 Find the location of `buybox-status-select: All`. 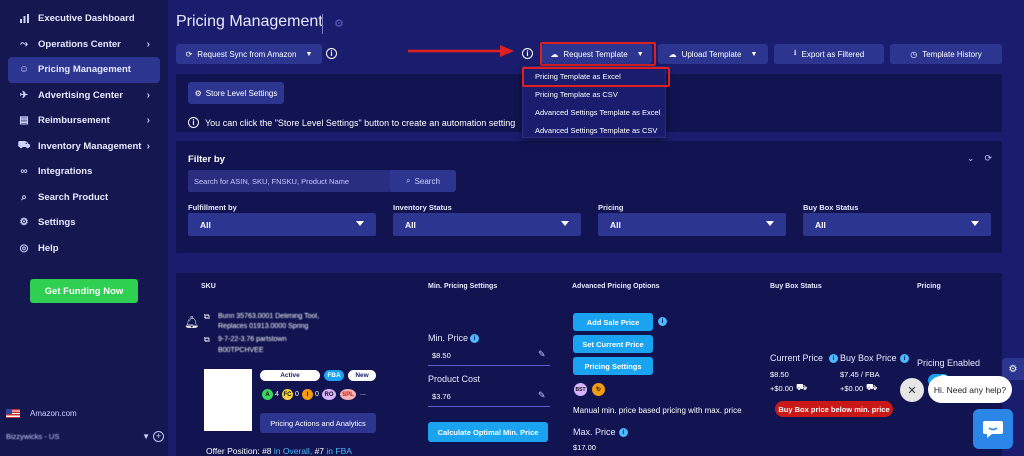

buybox-status-select: All is located at coordinates (897, 224).